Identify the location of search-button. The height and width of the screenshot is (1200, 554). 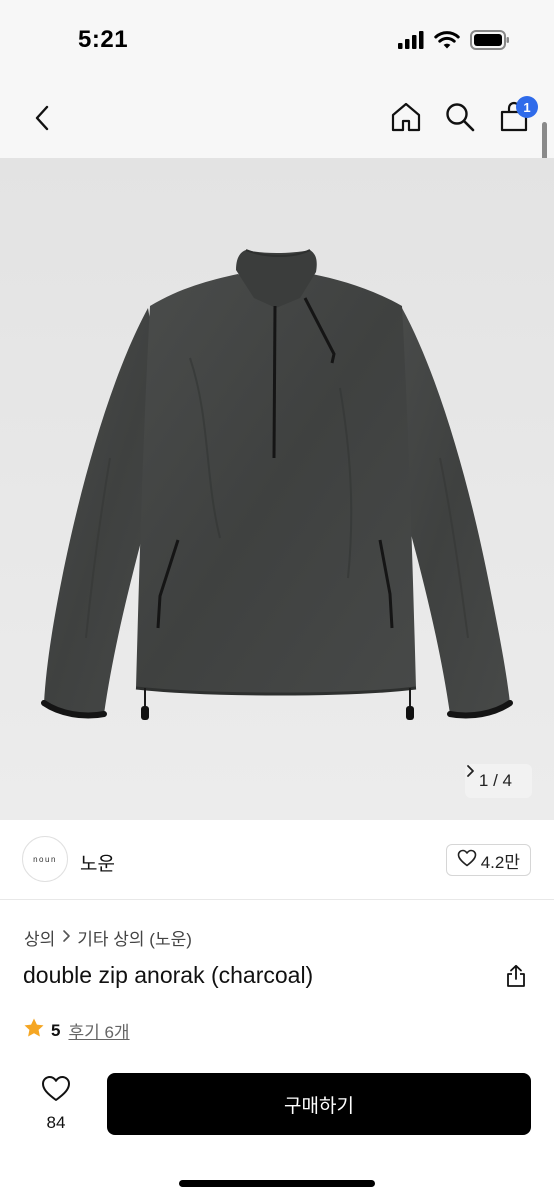
(460, 119).